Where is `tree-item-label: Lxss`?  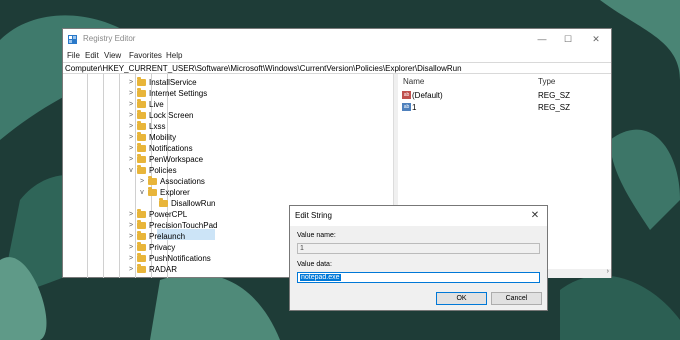
tree-item-label: Lxss is located at coordinates (157, 126).